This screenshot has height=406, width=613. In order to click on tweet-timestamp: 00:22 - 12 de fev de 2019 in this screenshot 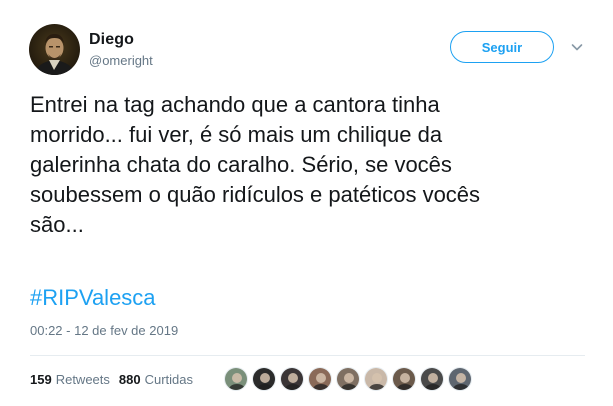, I will do `click(104, 330)`.